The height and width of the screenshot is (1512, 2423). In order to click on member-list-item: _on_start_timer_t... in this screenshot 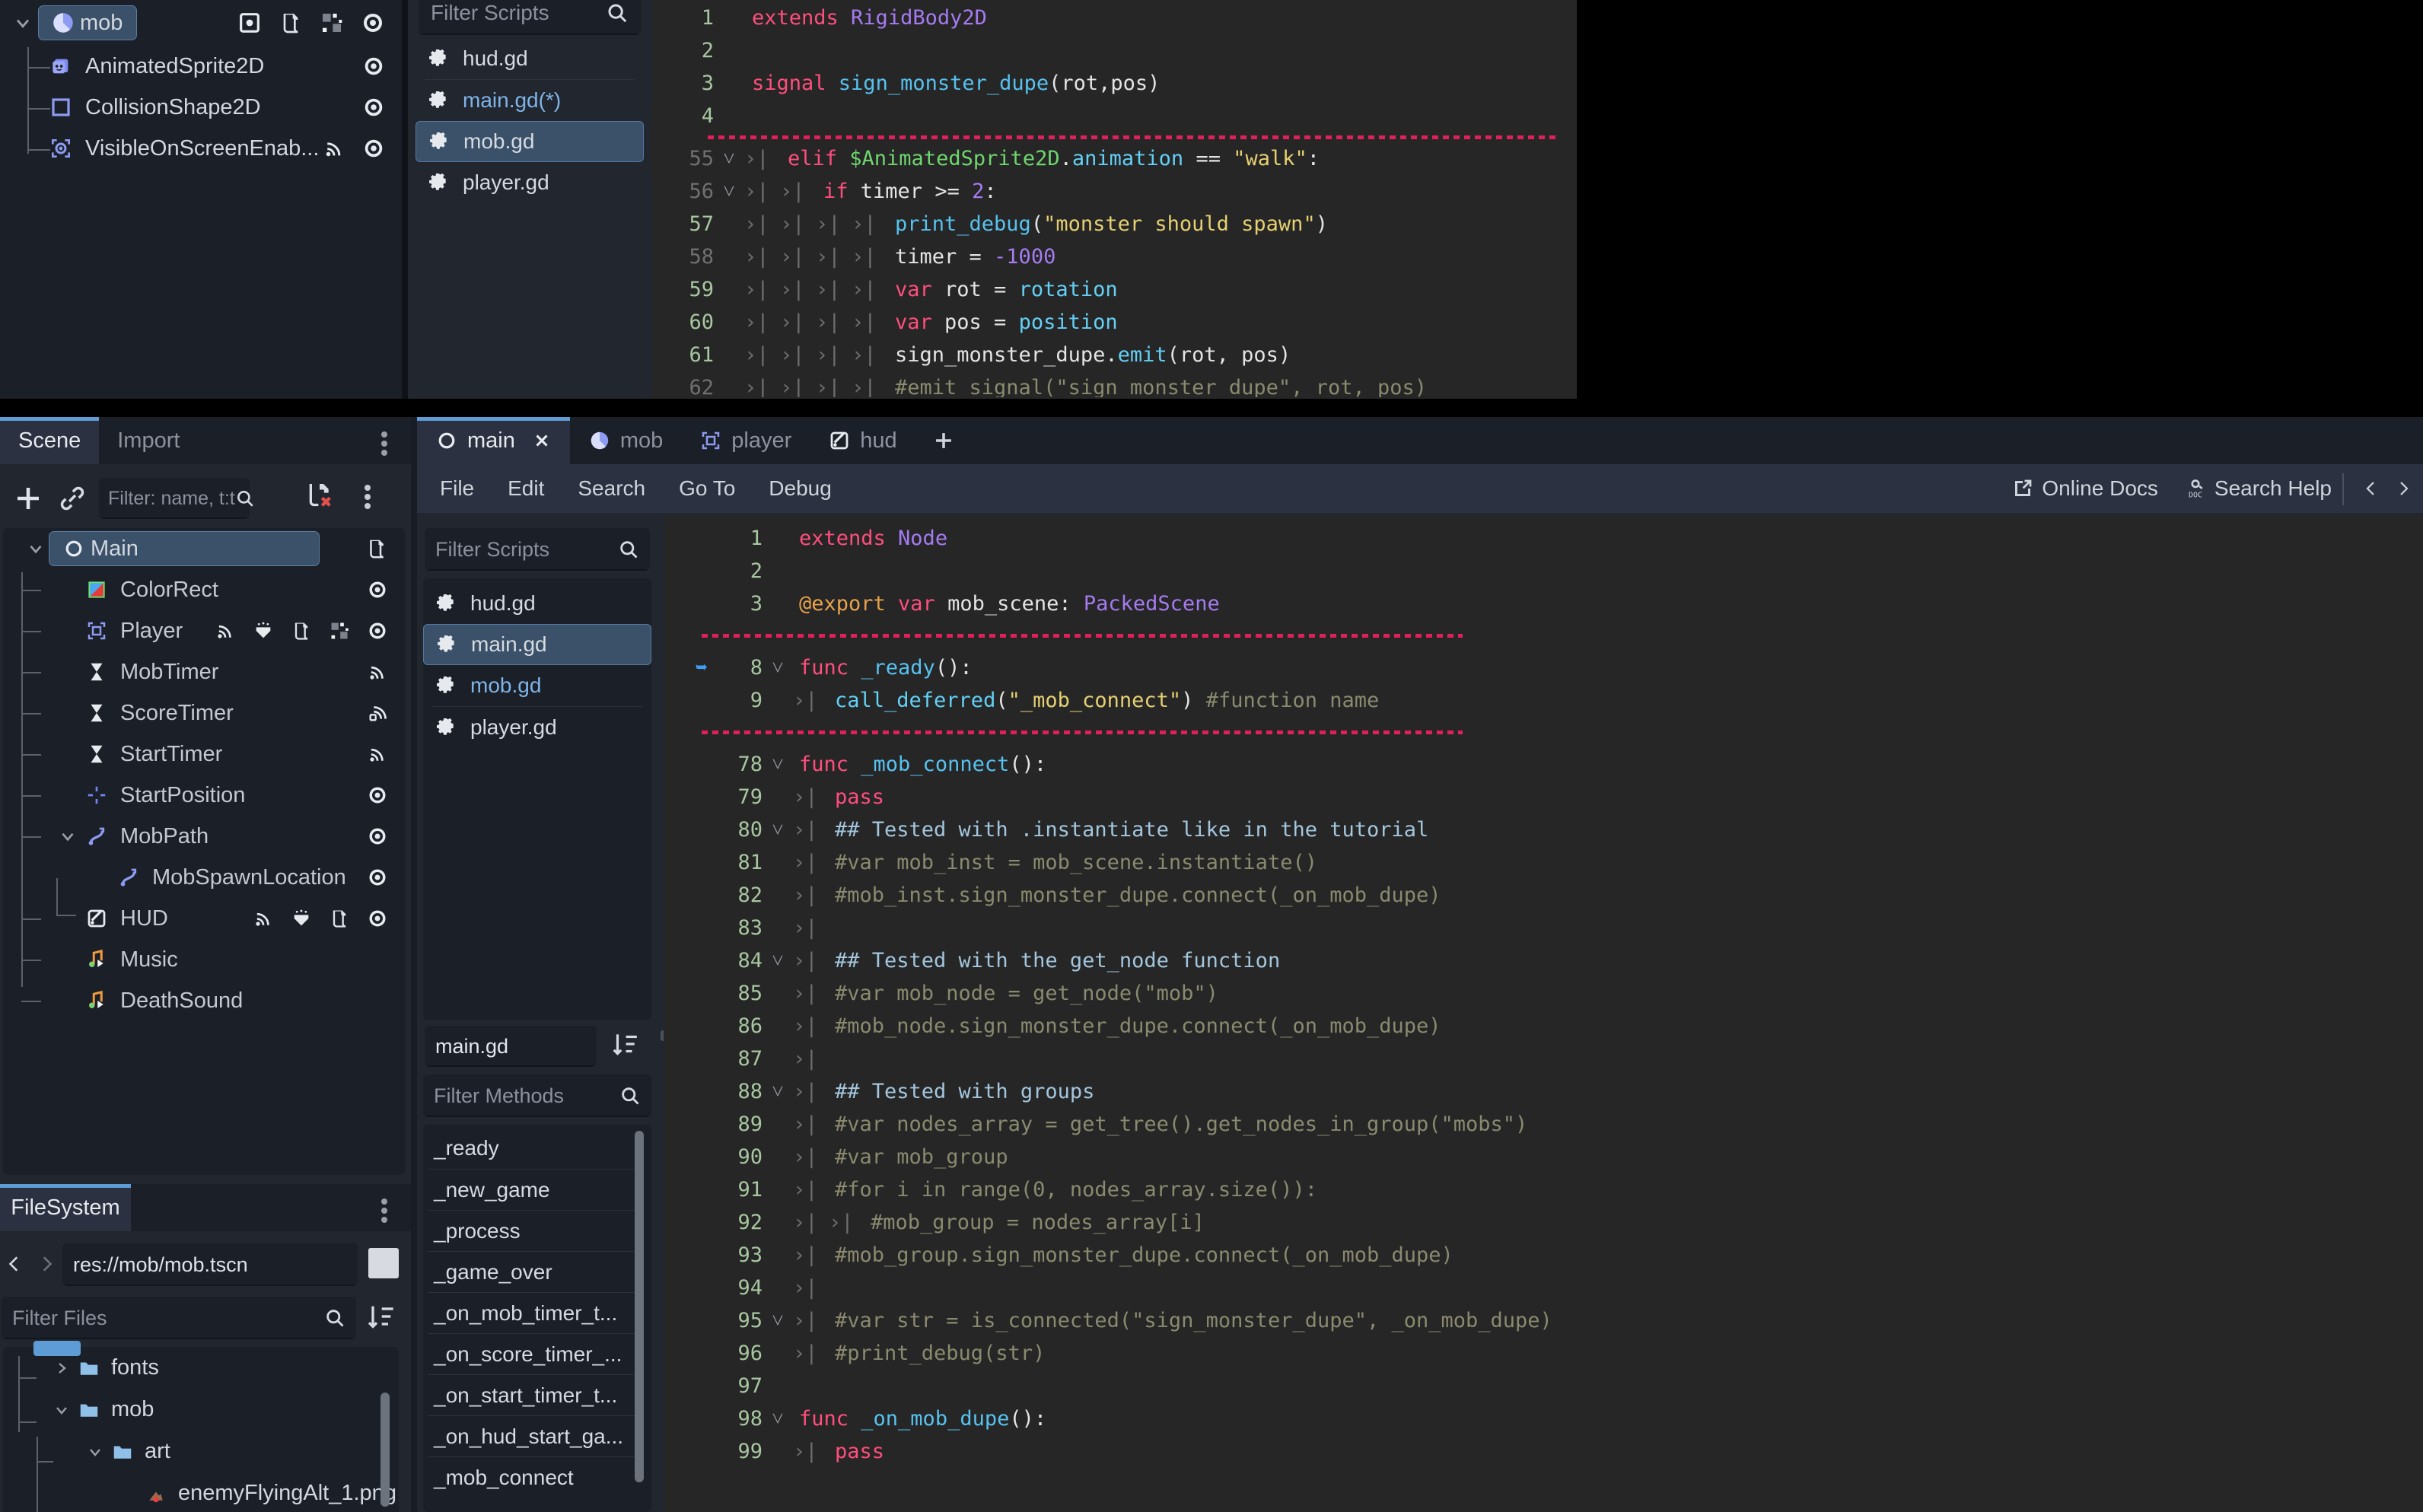, I will do `click(535, 1394)`.